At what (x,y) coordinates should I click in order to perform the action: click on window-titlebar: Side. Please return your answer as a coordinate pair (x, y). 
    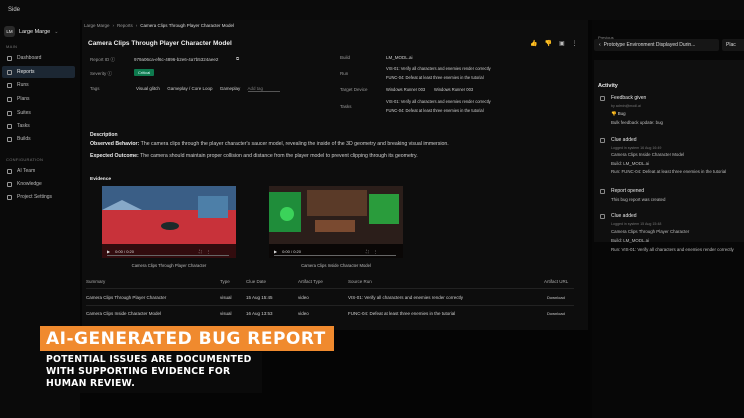
    Looking at the image, I should click on (372, 10).